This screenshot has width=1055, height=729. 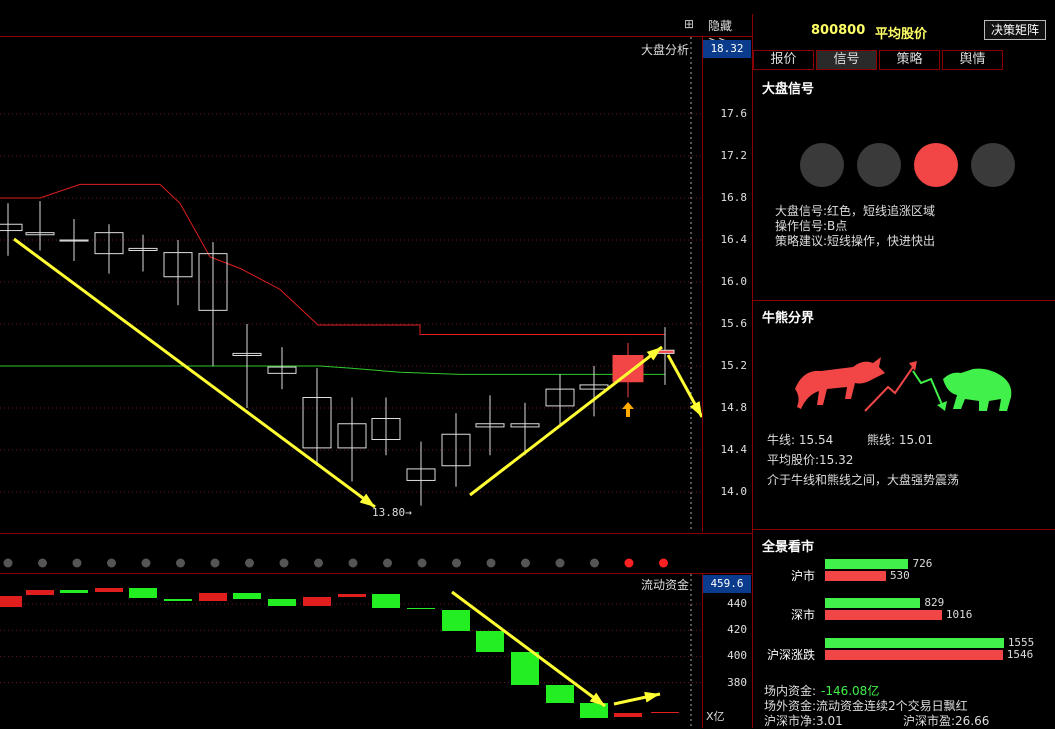 I want to click on index-name: 平均股价, so click(x=901, y=34).